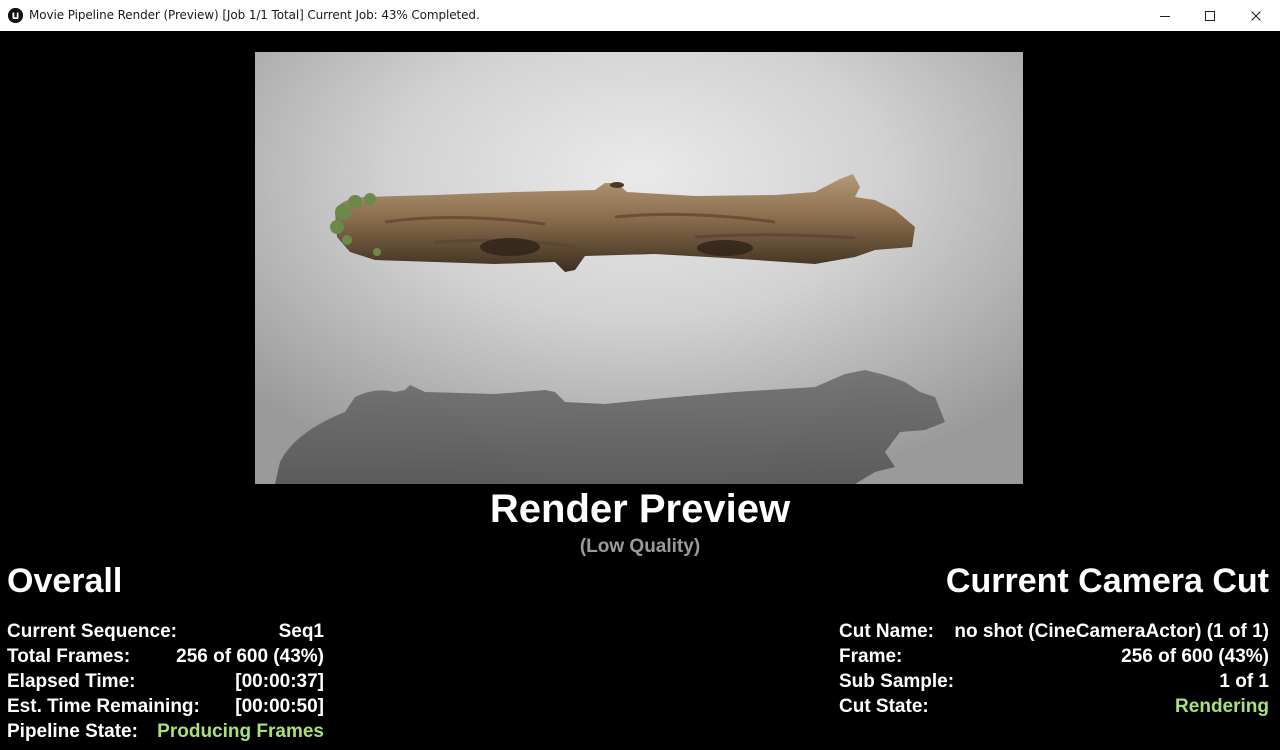 This screenshot has height=750, width=1280. I want to click on sub-sample-value: 1 of 1, so click(1244, 681).